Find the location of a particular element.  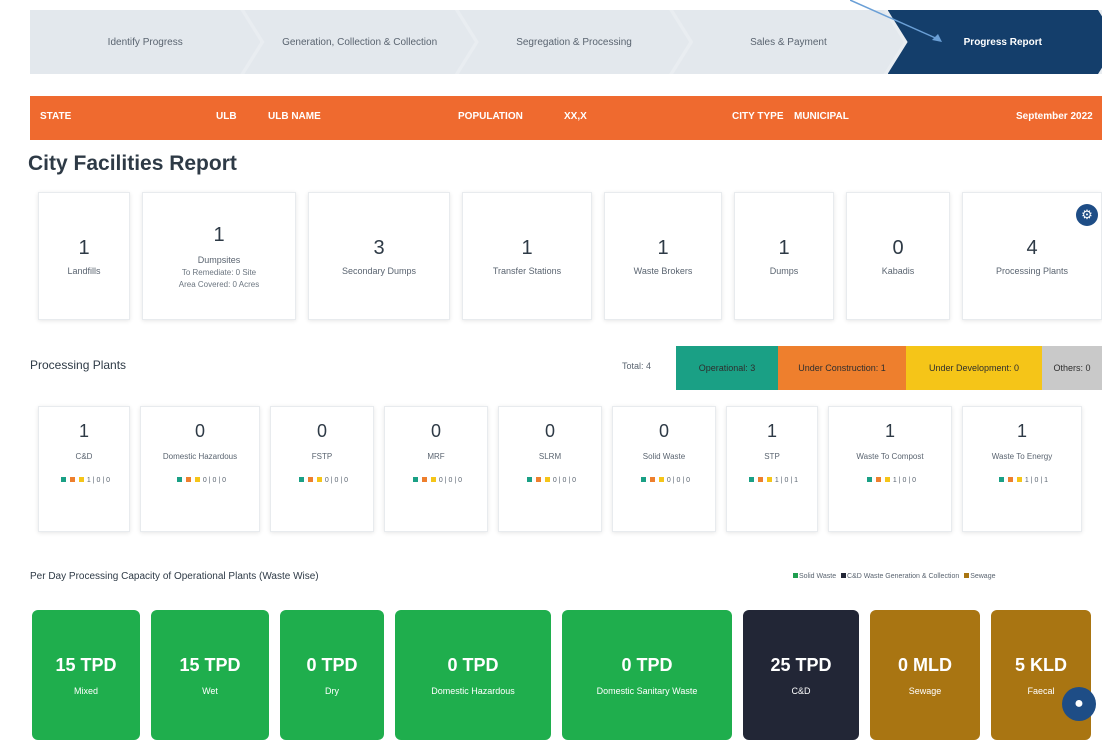

facility-card-waste-brokers: 1 Waste Brokers is located at coordinates (663, 256).